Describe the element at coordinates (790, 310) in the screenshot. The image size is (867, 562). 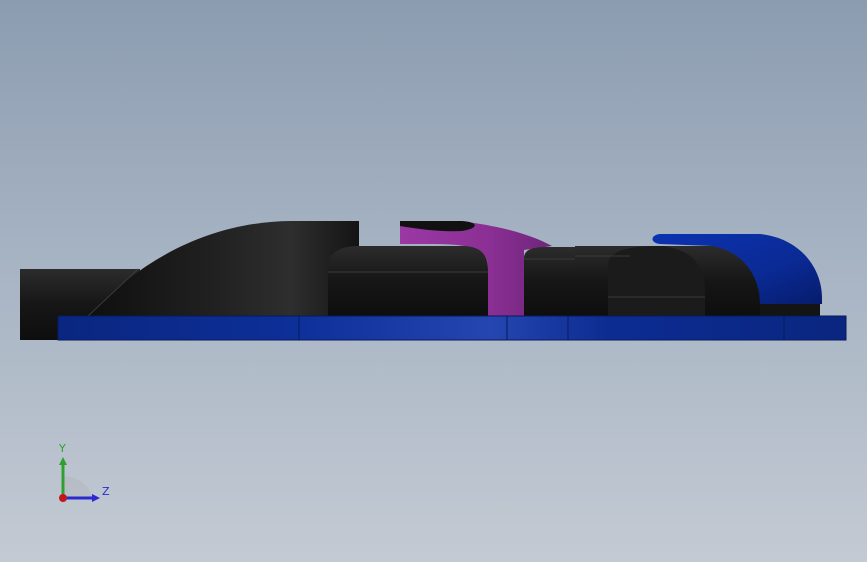
I see `rear-elbow-foot` at that location.